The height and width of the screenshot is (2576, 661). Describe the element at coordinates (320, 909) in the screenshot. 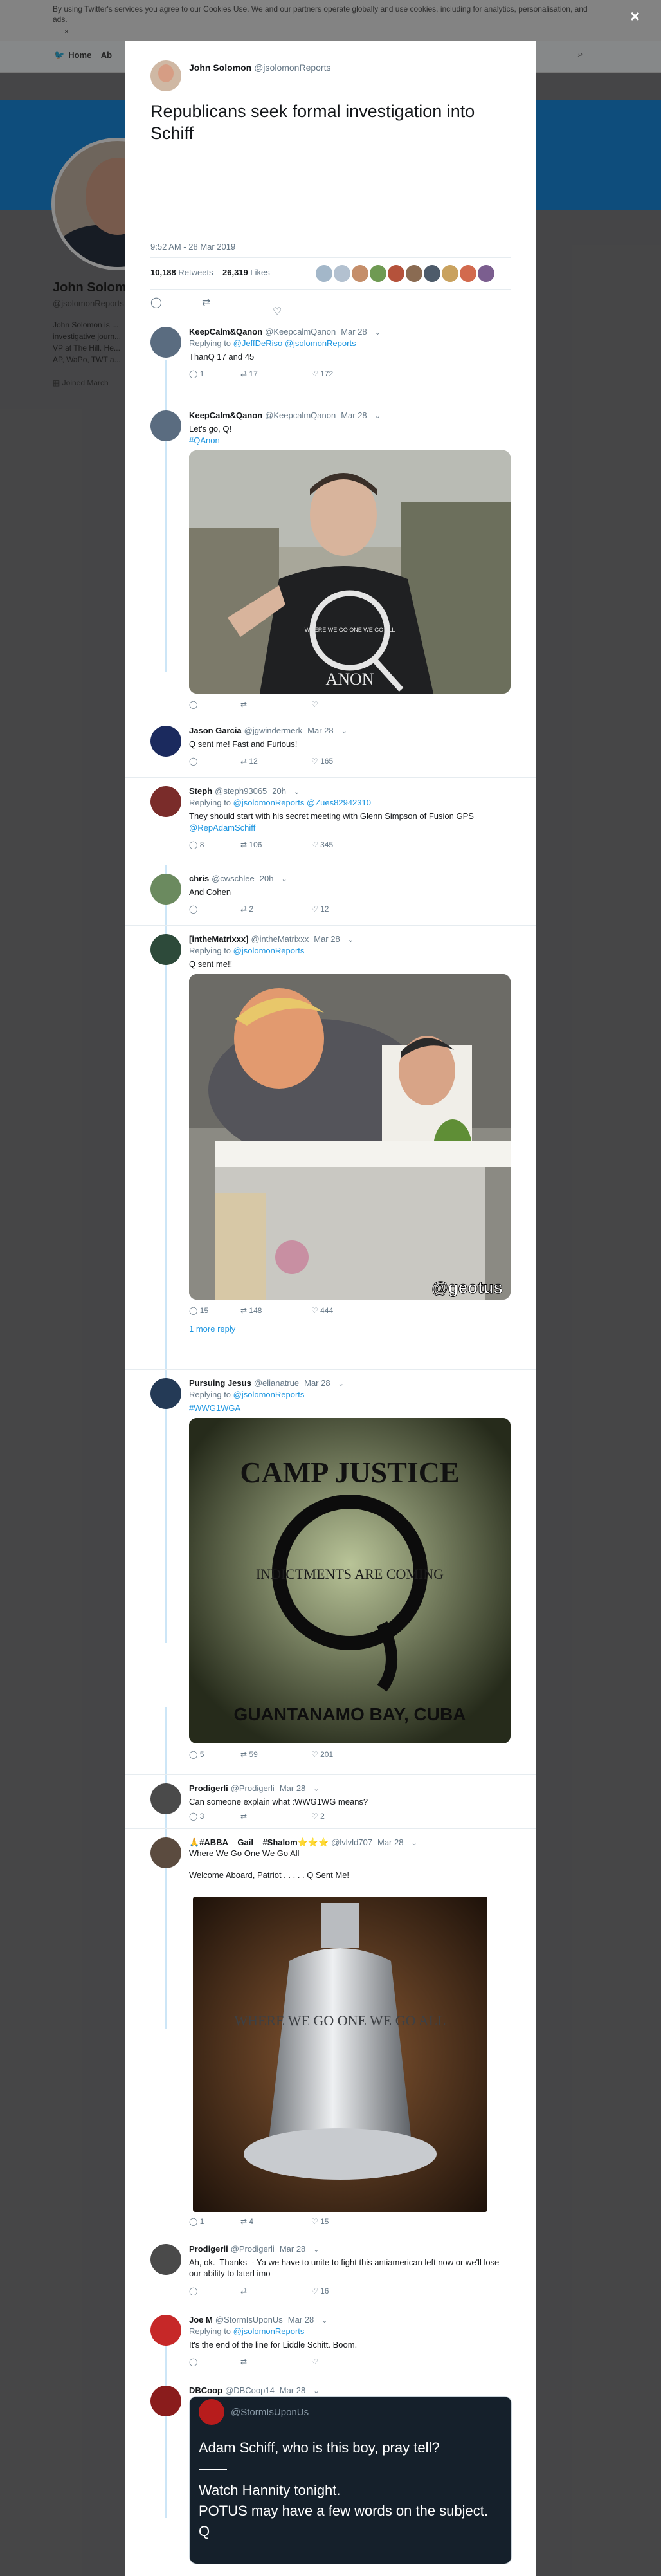

I see `heart-icon: ♡ 12` at that location.